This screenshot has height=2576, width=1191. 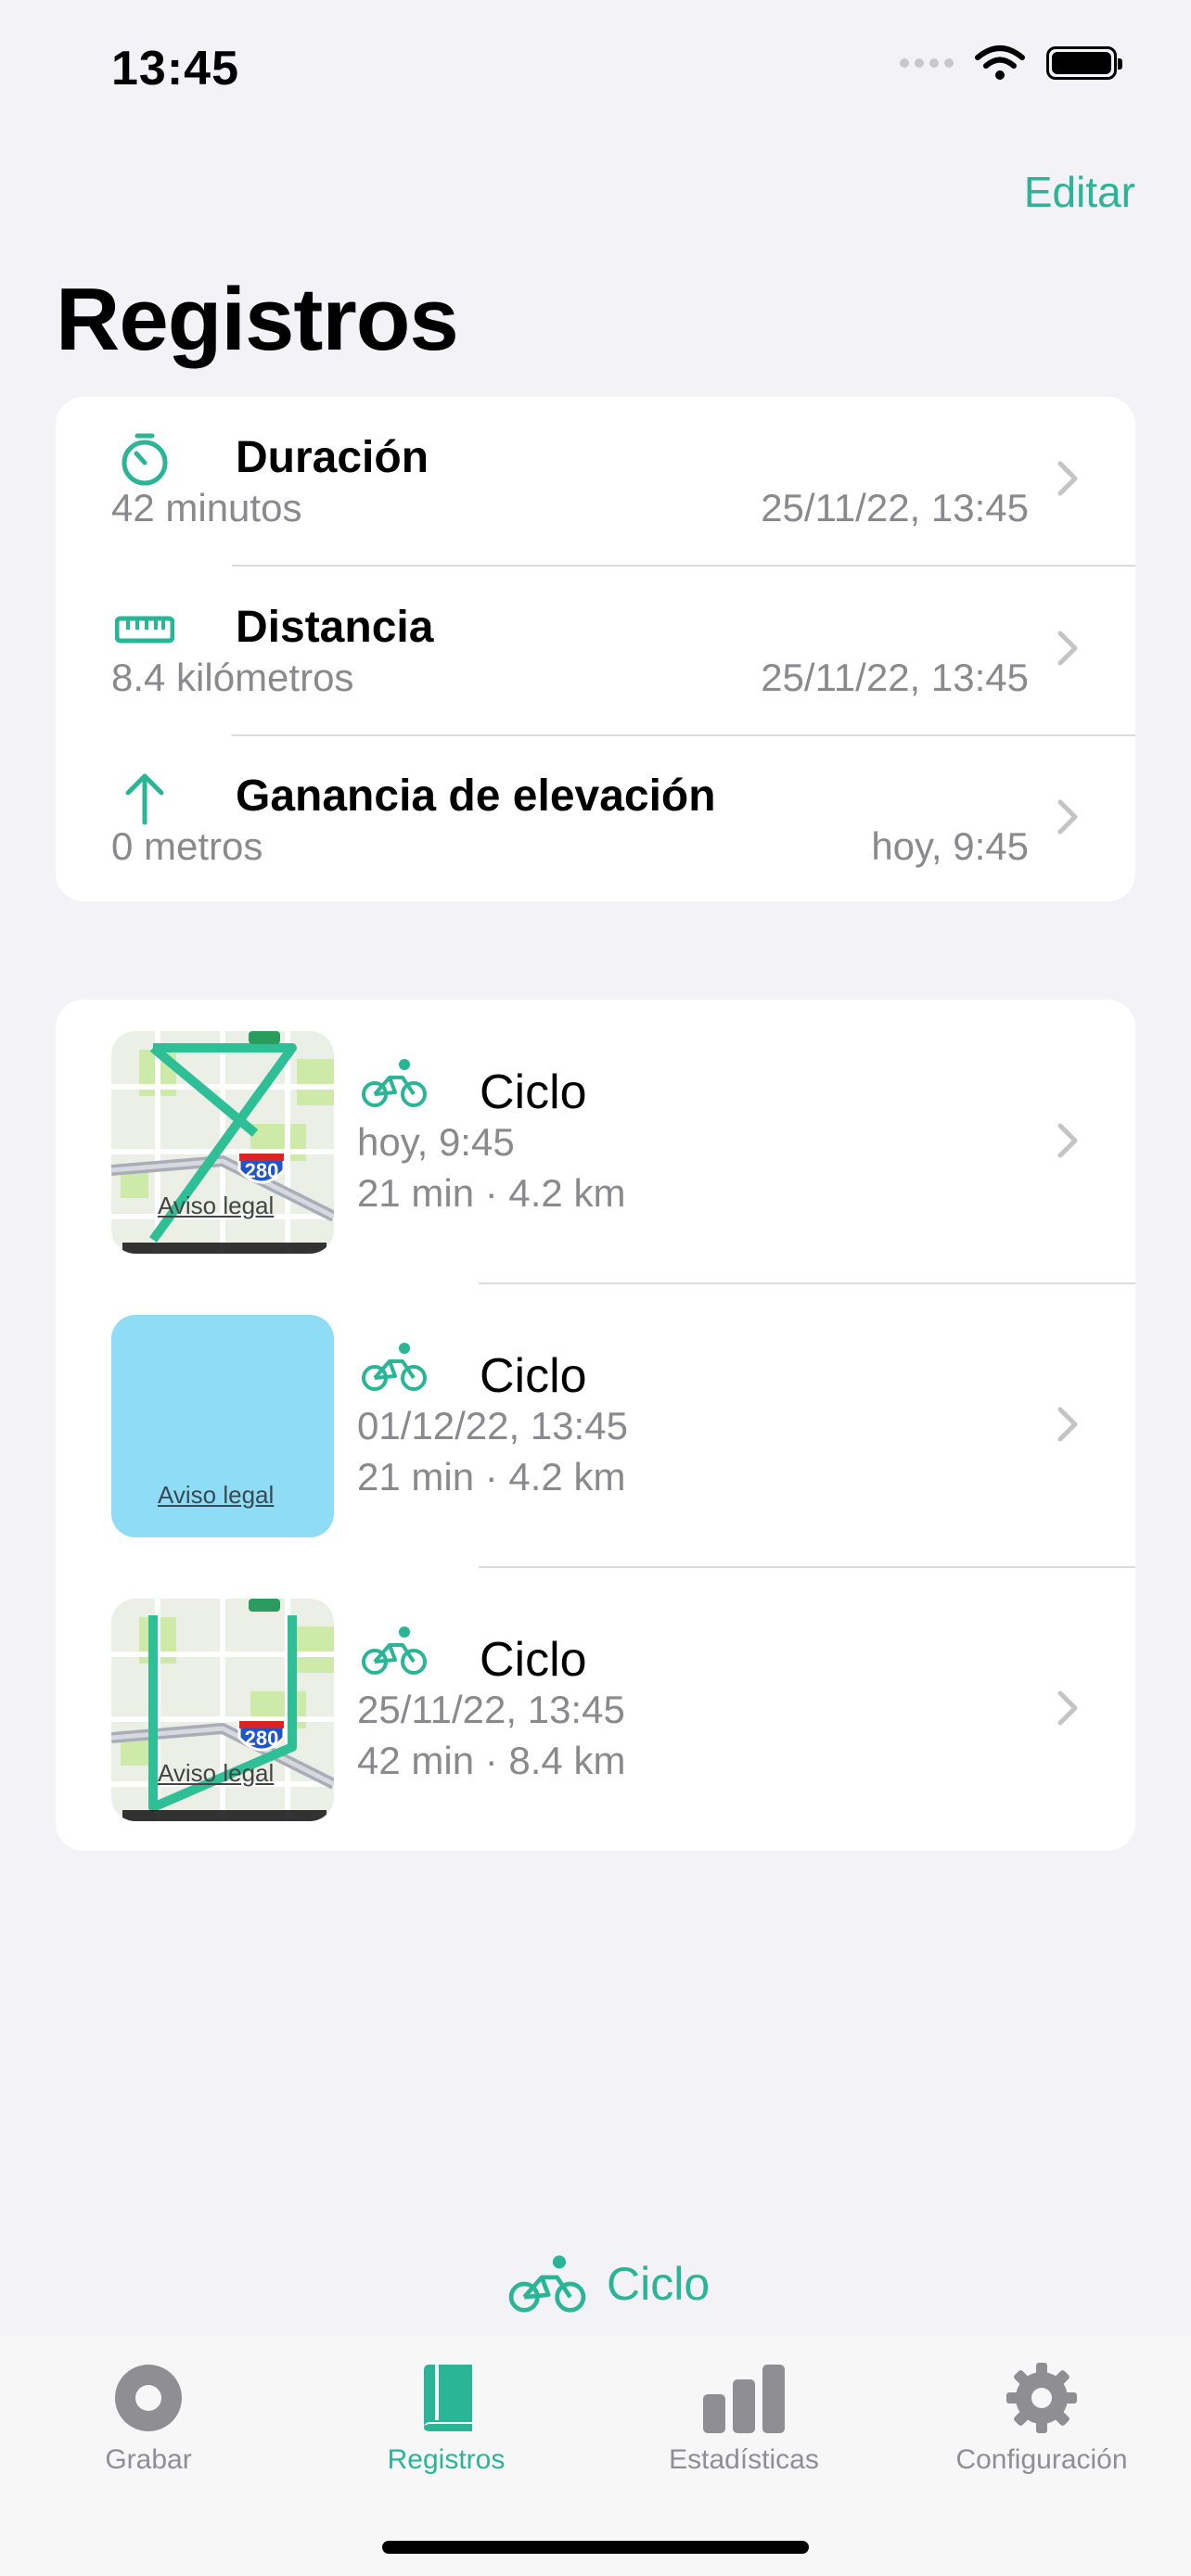 I want to click on summary-date: hoy, 9:45, so click(x=950, y=846).